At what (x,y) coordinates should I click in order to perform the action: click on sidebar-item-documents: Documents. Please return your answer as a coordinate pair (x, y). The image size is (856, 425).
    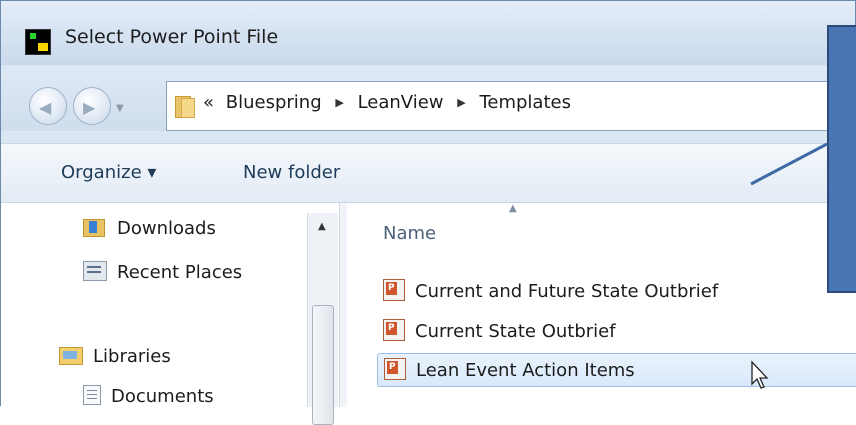
    Looking at the image, I should click on (148, 396).